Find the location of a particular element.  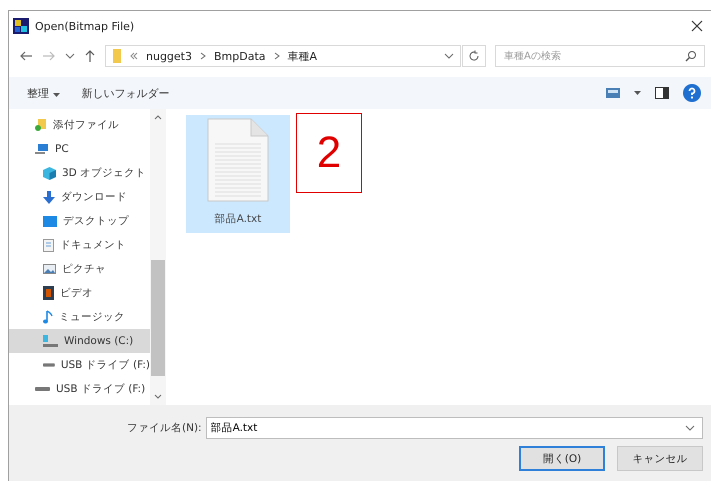

navigation-item: PC is located at coordinates (79, 149).